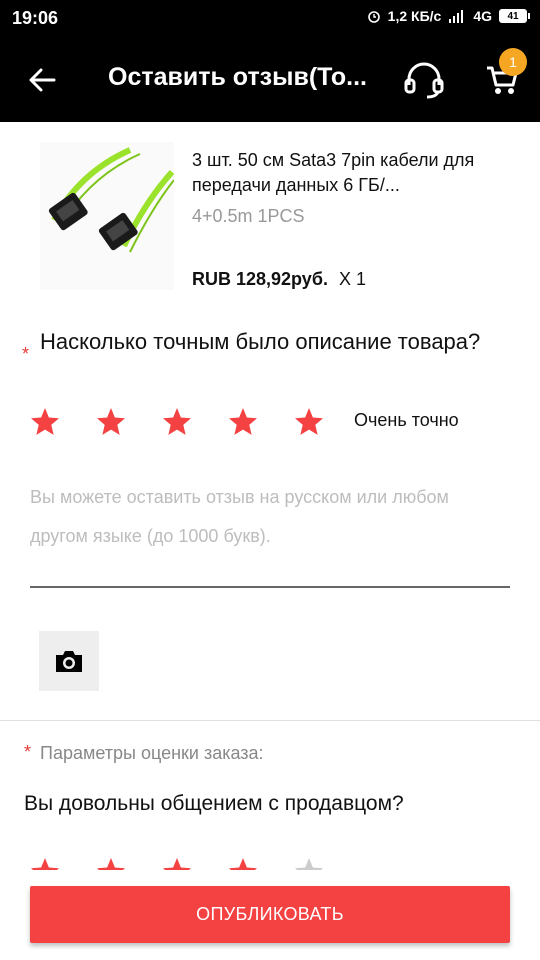  What do you see at coordinates (214, 803) in the screenshot?
I see `seller-question: Вы довольны общением с продавцом?` at bounding box center [214, 803].